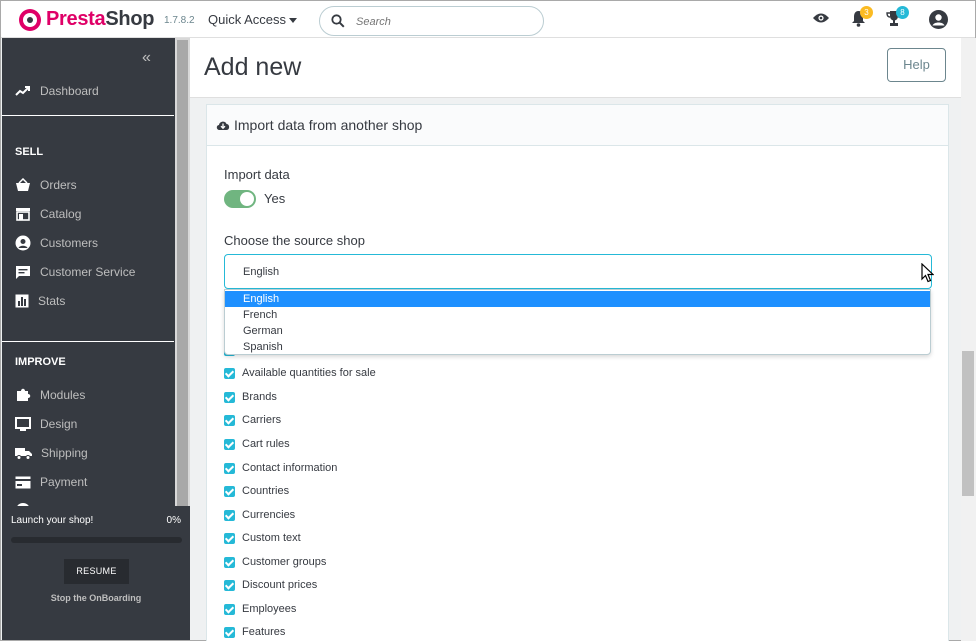  What do you see at coordinates (96, 598) in the screenshot?
I see `stop-onboarding-link: Stop the OnBoarding` at bounding box center [96, 598].